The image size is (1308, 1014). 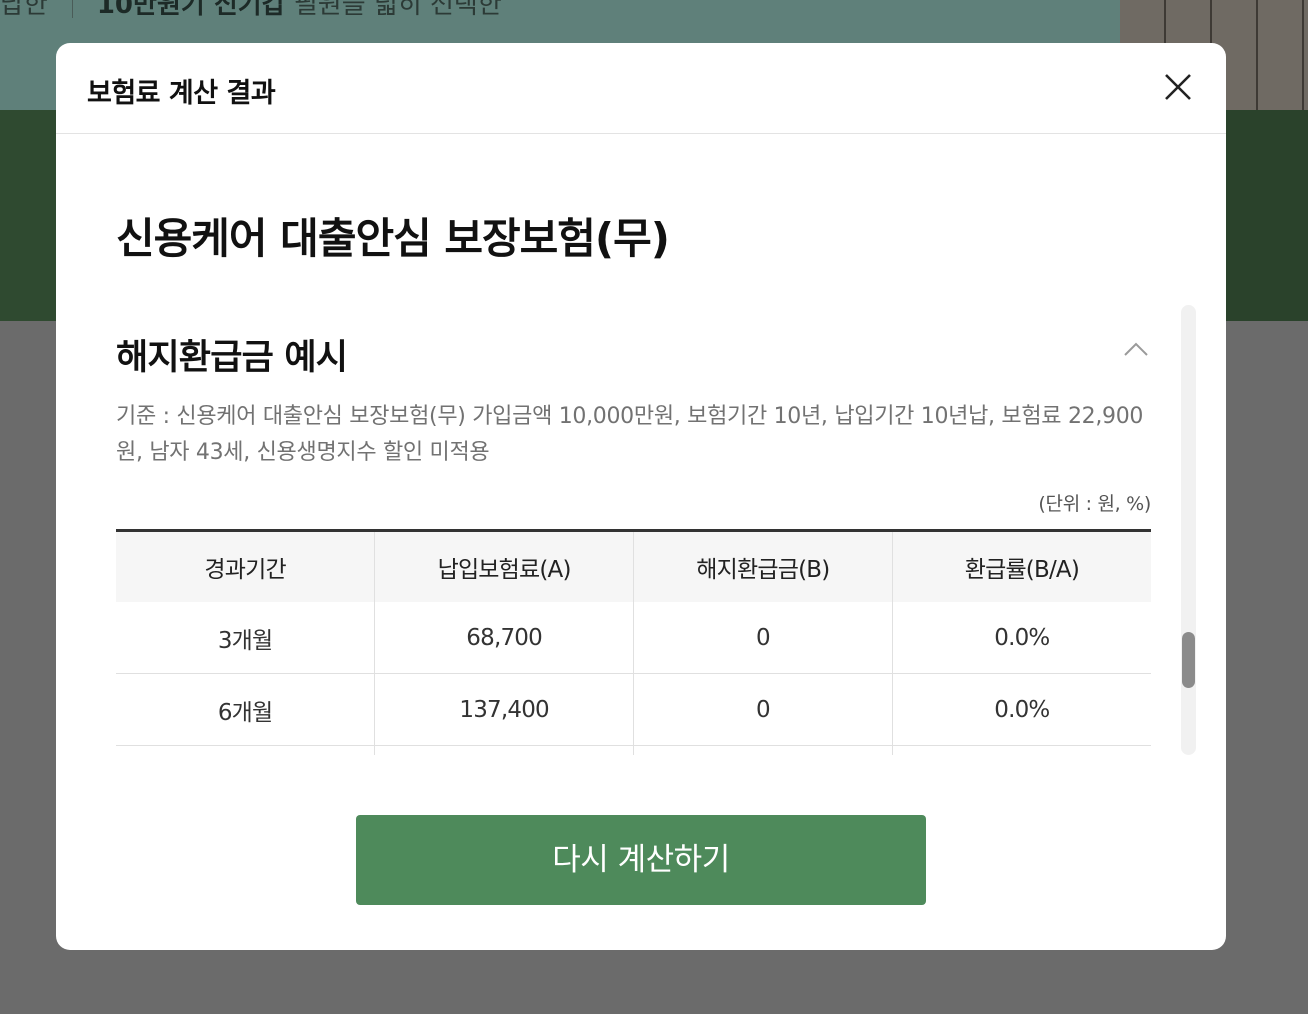 I want to click on cell-premium: 137,400, so click(x=504, y=709).